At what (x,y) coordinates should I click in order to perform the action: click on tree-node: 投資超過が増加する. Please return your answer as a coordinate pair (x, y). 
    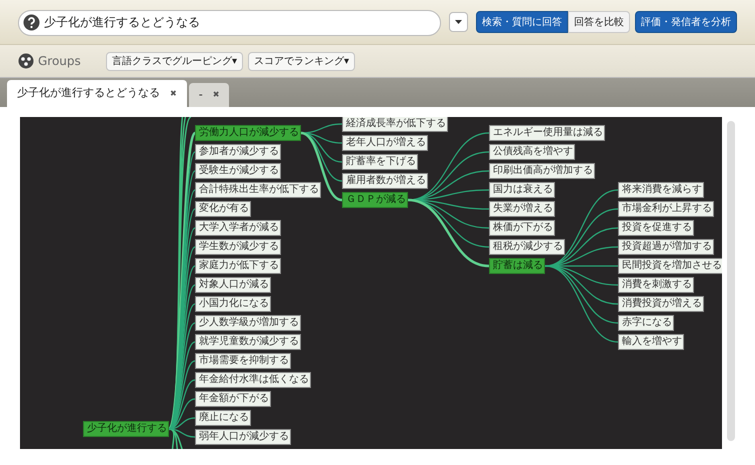
    Looking at the image, I should click on (666, 247).